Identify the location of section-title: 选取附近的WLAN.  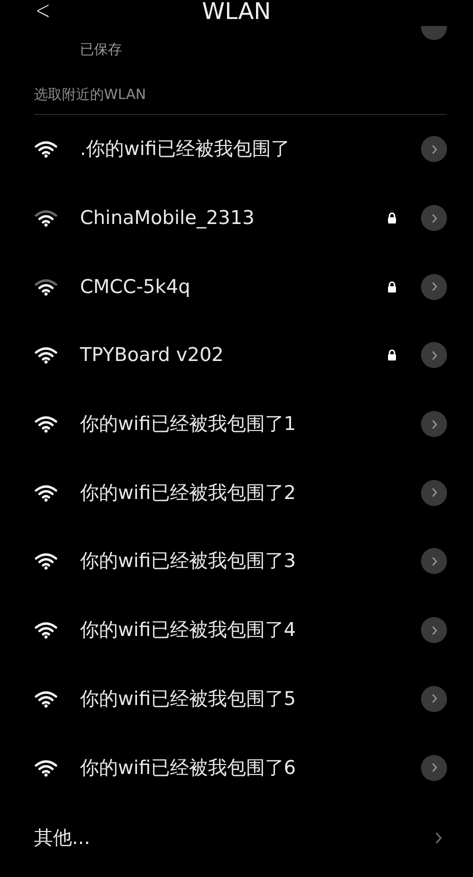
(90, 95).